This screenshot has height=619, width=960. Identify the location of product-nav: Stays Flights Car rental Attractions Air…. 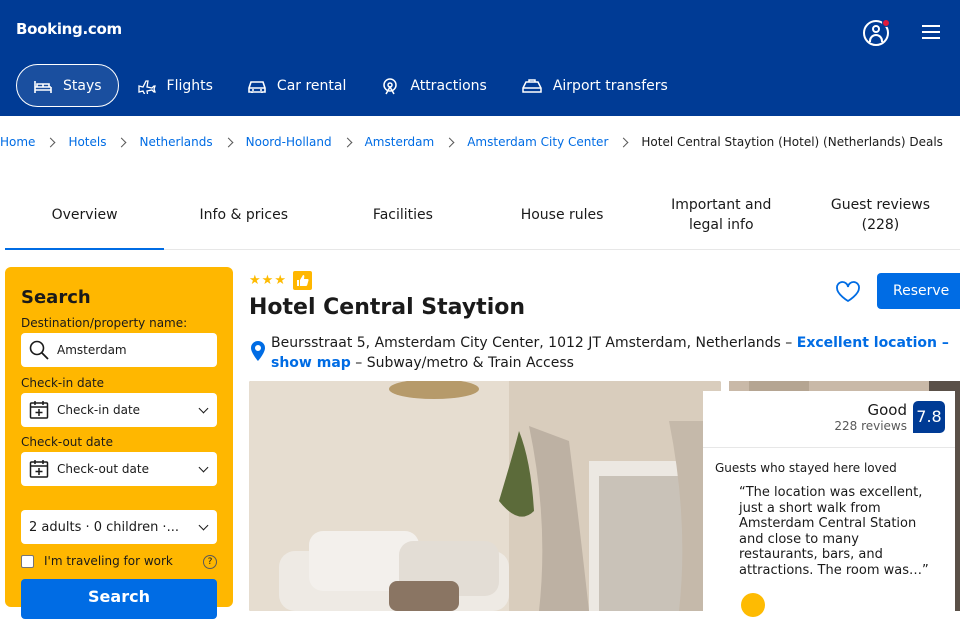
(351, 86).